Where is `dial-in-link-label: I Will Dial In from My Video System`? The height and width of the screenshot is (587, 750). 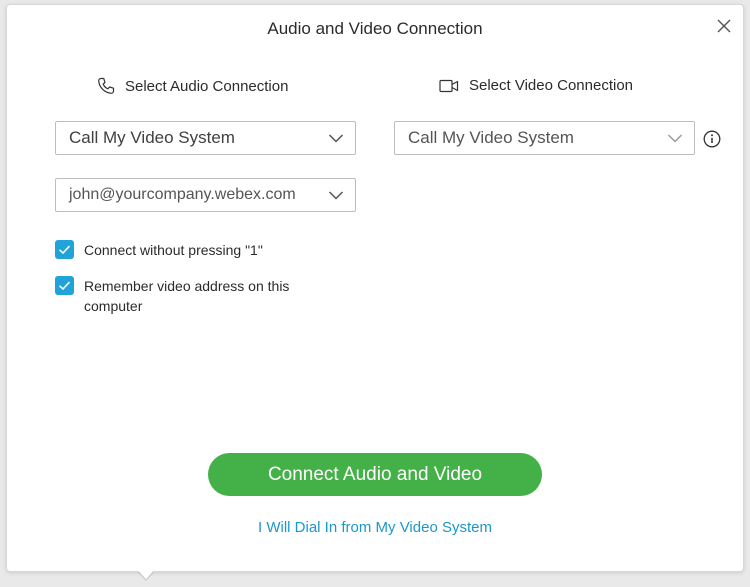
dial-in-link-label: I Will Dial In from My Video System is located at coordinates (375, 527).